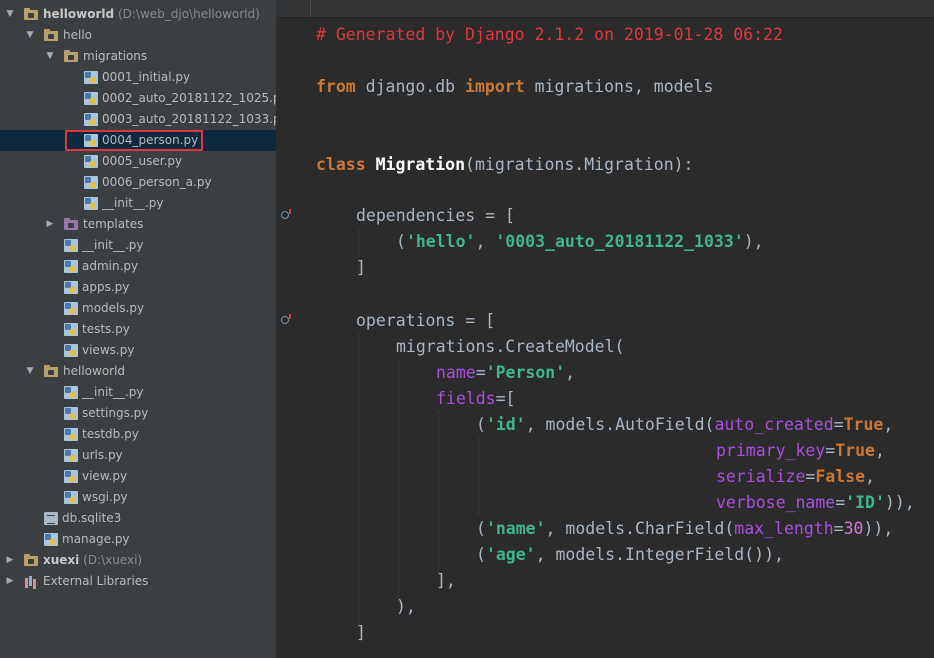 This screenshot has width=934, height=658. What do you see at coordinates (105, 497) in the screenshot?
I see `file-label: wsgi.py` at bounding box center [105, 497].